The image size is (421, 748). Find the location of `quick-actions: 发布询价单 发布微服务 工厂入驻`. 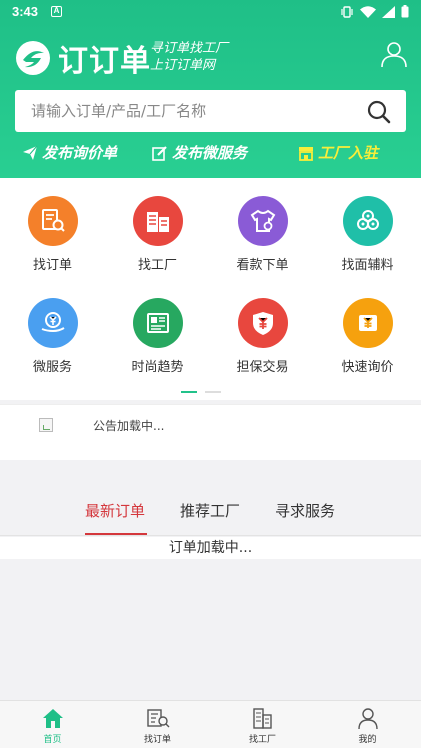

quick-actions: 发布询价单 发布微服务 工厂入驻 is located at coordinates (210, 153).